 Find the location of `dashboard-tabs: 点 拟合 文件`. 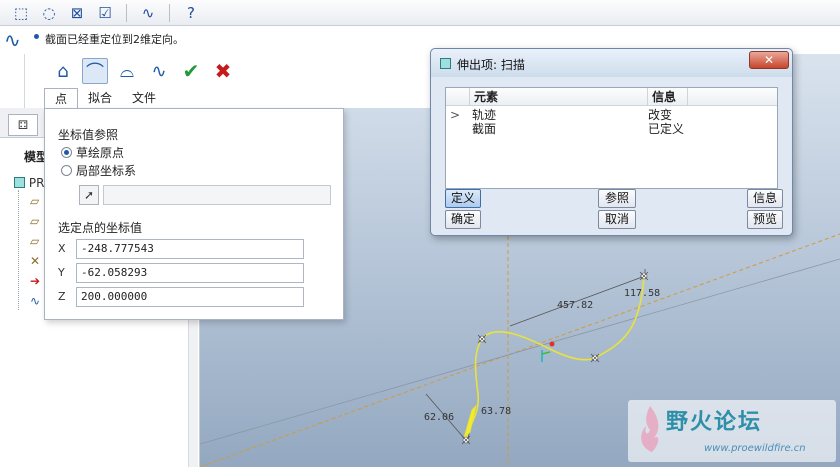

dashboard-tabs: 点 拟合 文件 is located at coordinates (105, 98).